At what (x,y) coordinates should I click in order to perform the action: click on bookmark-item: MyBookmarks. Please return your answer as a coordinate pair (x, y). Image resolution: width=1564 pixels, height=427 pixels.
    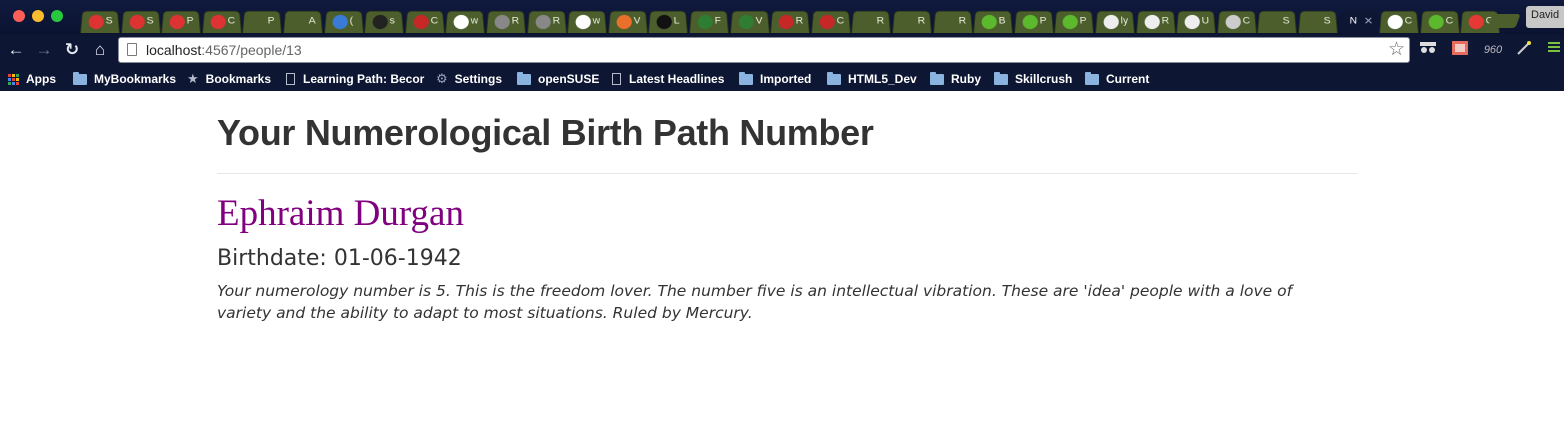
    Looking at the image, I should click on (124, 79).